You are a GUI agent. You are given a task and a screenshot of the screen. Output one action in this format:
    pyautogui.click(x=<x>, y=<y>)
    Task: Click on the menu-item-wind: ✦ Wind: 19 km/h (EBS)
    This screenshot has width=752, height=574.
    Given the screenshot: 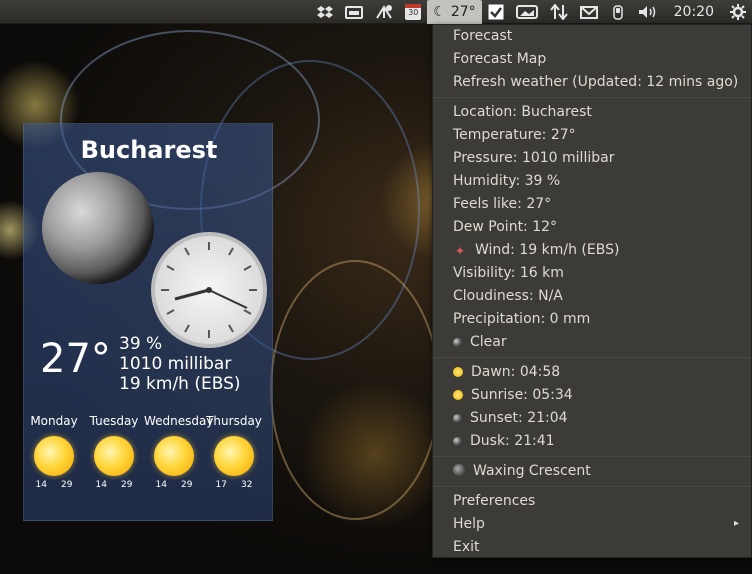 What is the action you would take?
    pyautogui.click(x=536, y=250)
    